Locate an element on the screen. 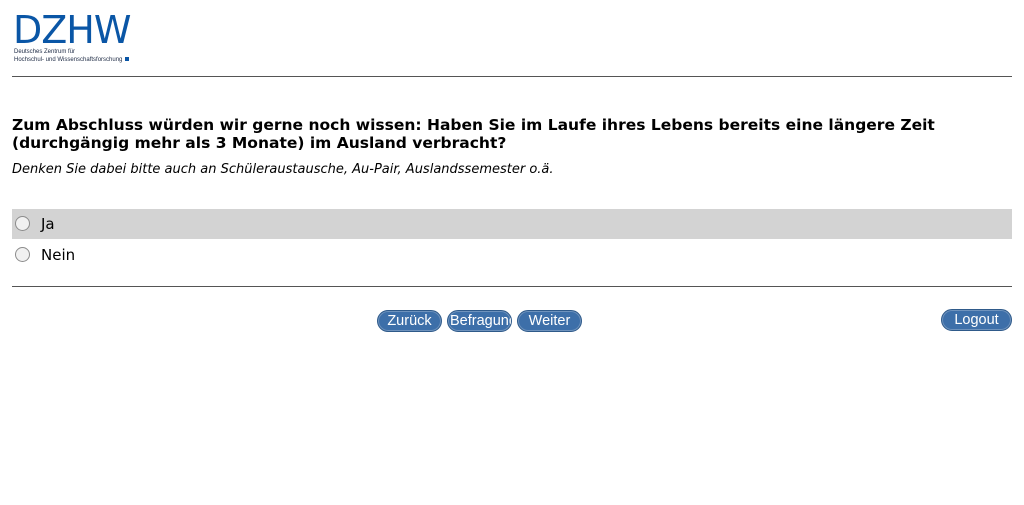 This screenshot has height=505, width=1024. next-button: Weiter is located at coordinates (549, 321).